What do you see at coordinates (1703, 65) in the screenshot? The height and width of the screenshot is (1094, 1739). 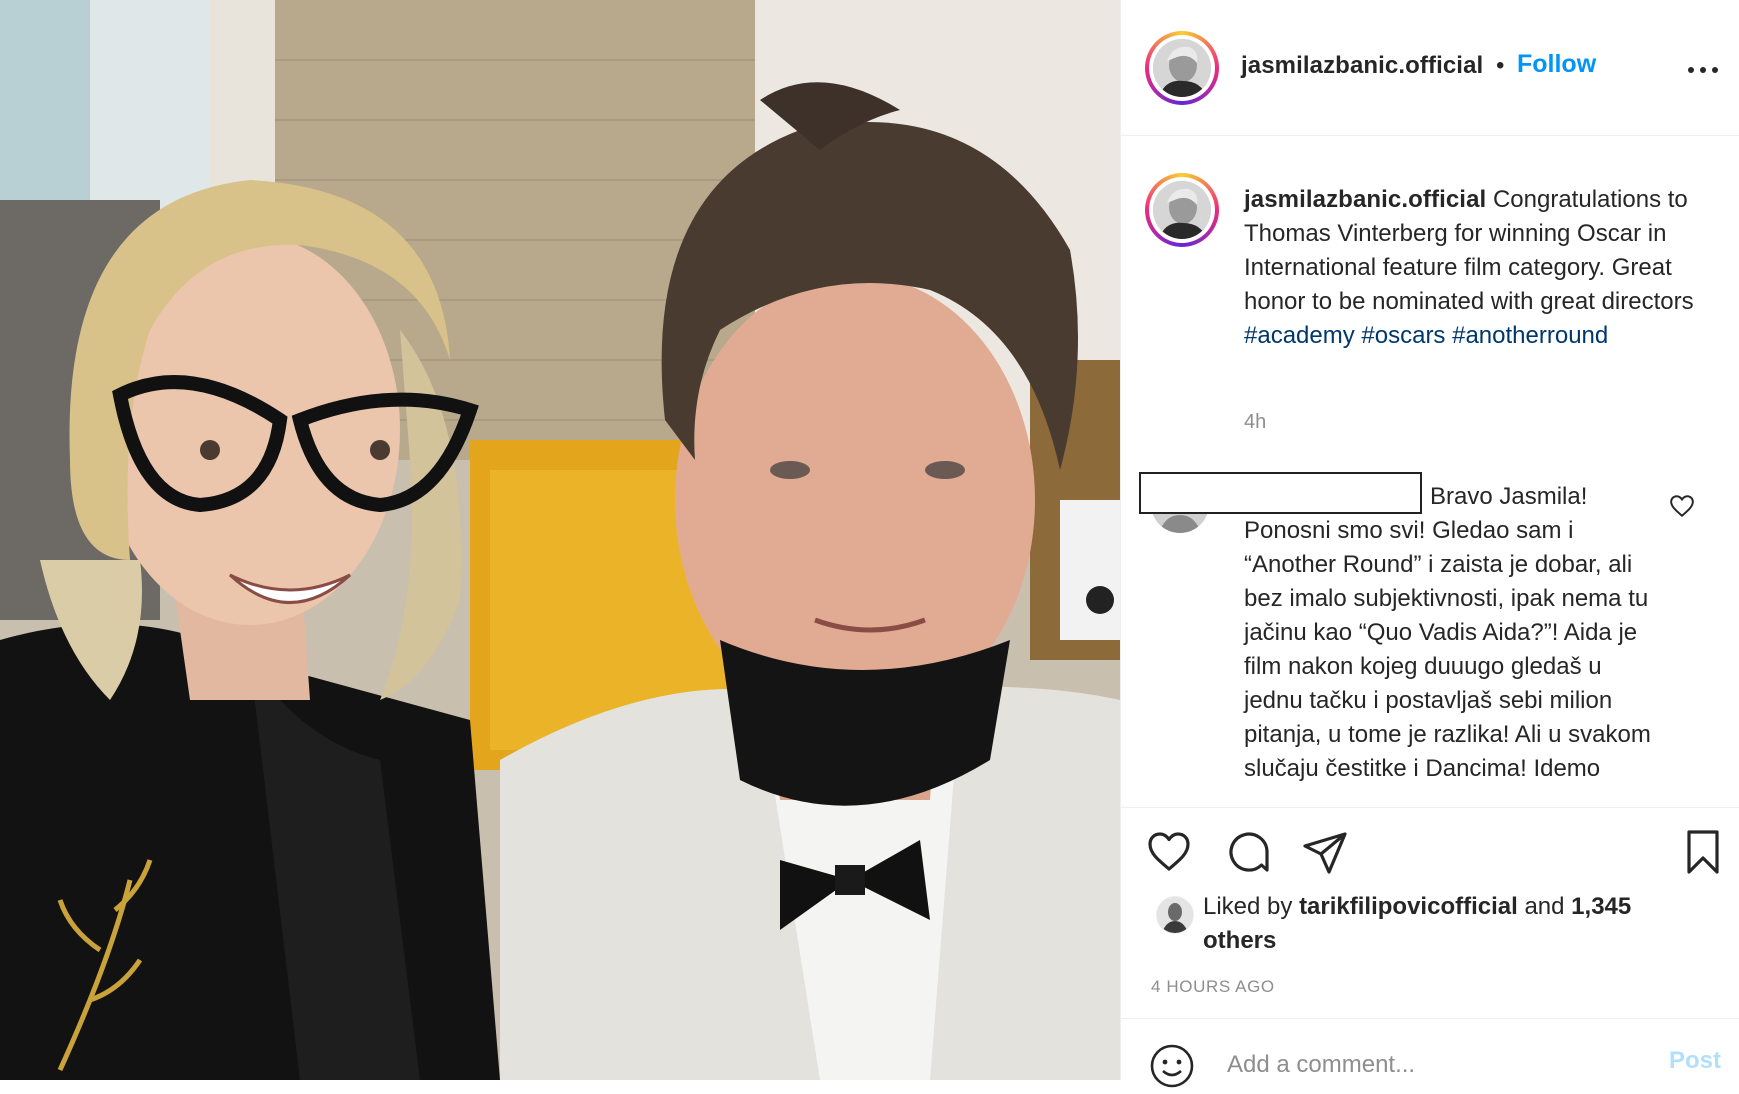 I see `more-options-icon` at bounding box center [1703, 65].